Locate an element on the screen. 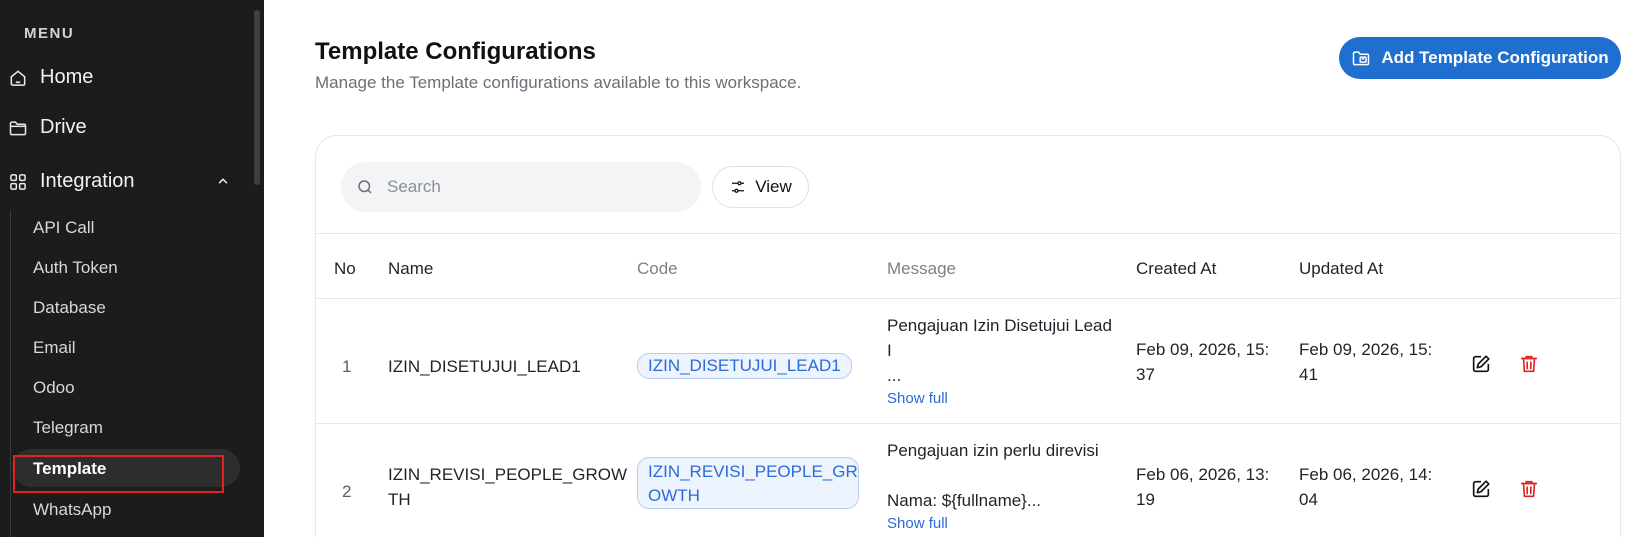 The width and height of the screenshot is (1640, 537). row-message-line: Pengajuan izin perlu direvisi is located at coordinates (993, 450).